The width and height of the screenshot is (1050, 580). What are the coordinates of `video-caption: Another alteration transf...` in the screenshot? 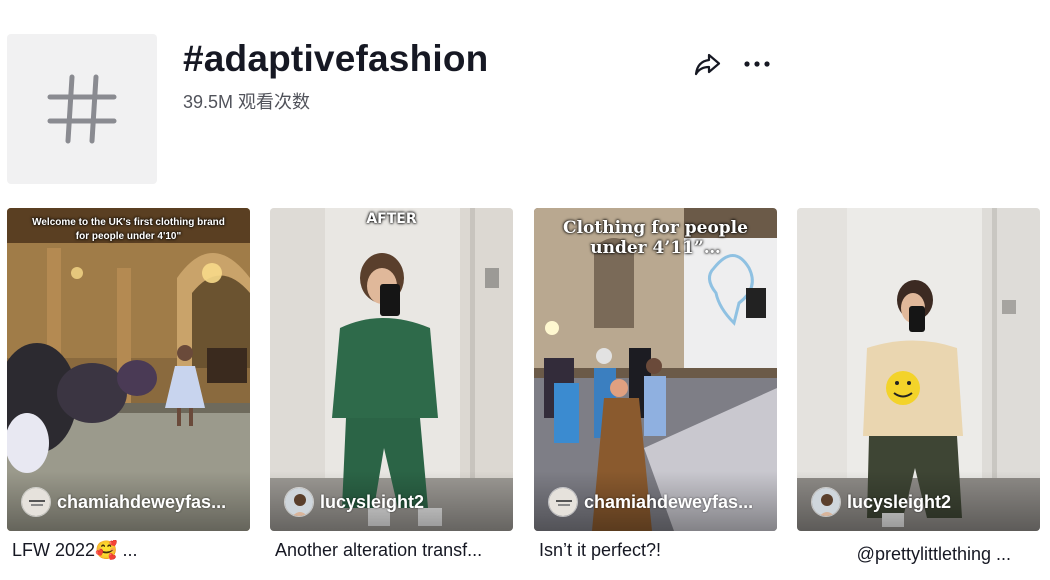 It's located at (392, 550).